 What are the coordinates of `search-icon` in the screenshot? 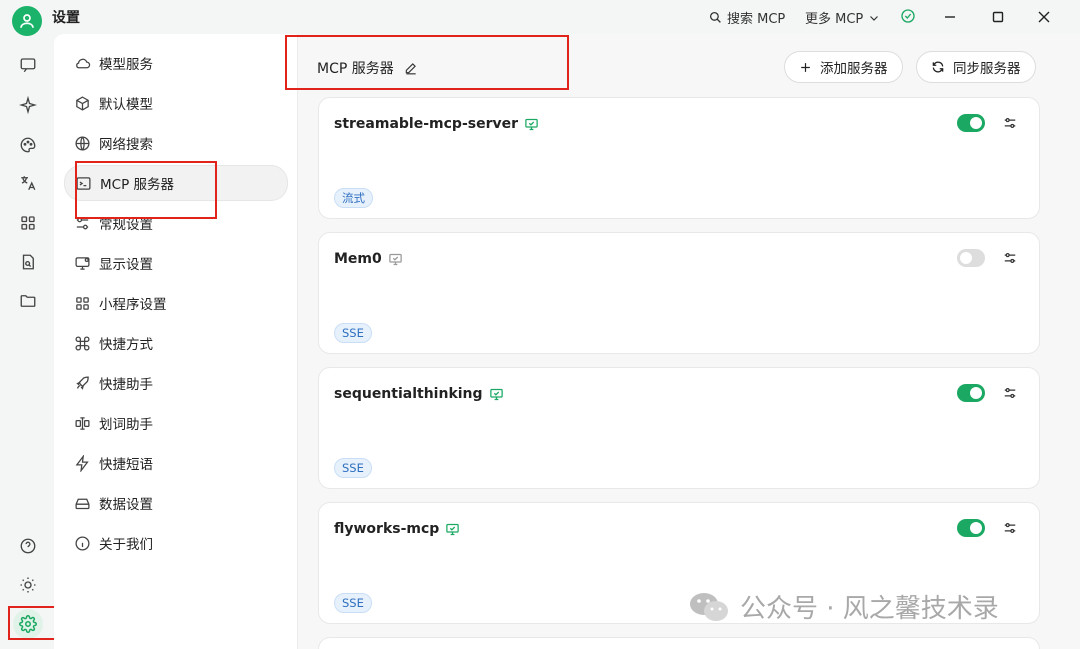 It's located at (715, 17).